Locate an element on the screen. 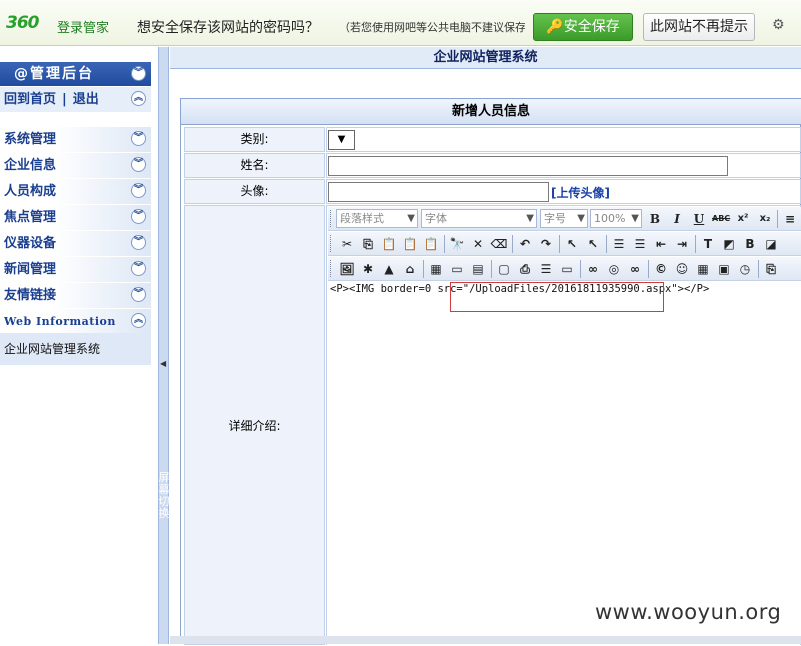 The image size is (801, 646). sidebar-item-links: 友情链接 ︾ is located at coordinates (75, 295).